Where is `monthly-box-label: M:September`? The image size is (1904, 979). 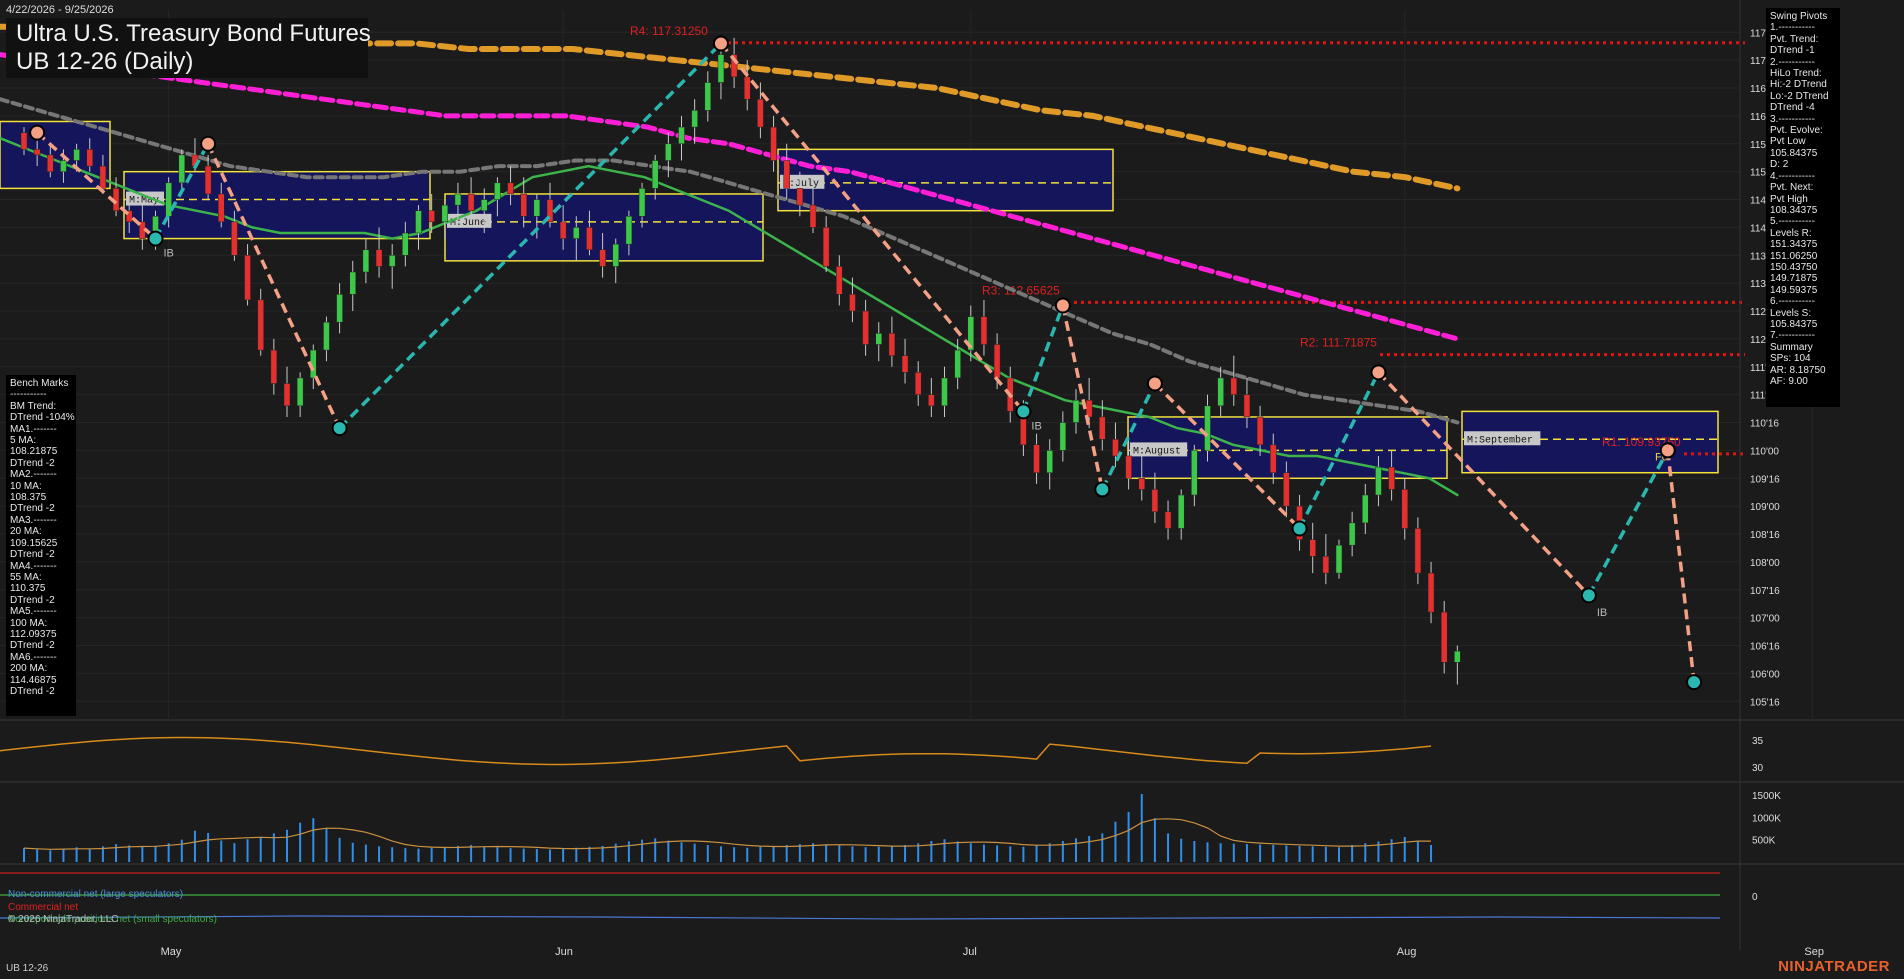
monthly-box-label: M:September is located at coordinates (1500, 440).